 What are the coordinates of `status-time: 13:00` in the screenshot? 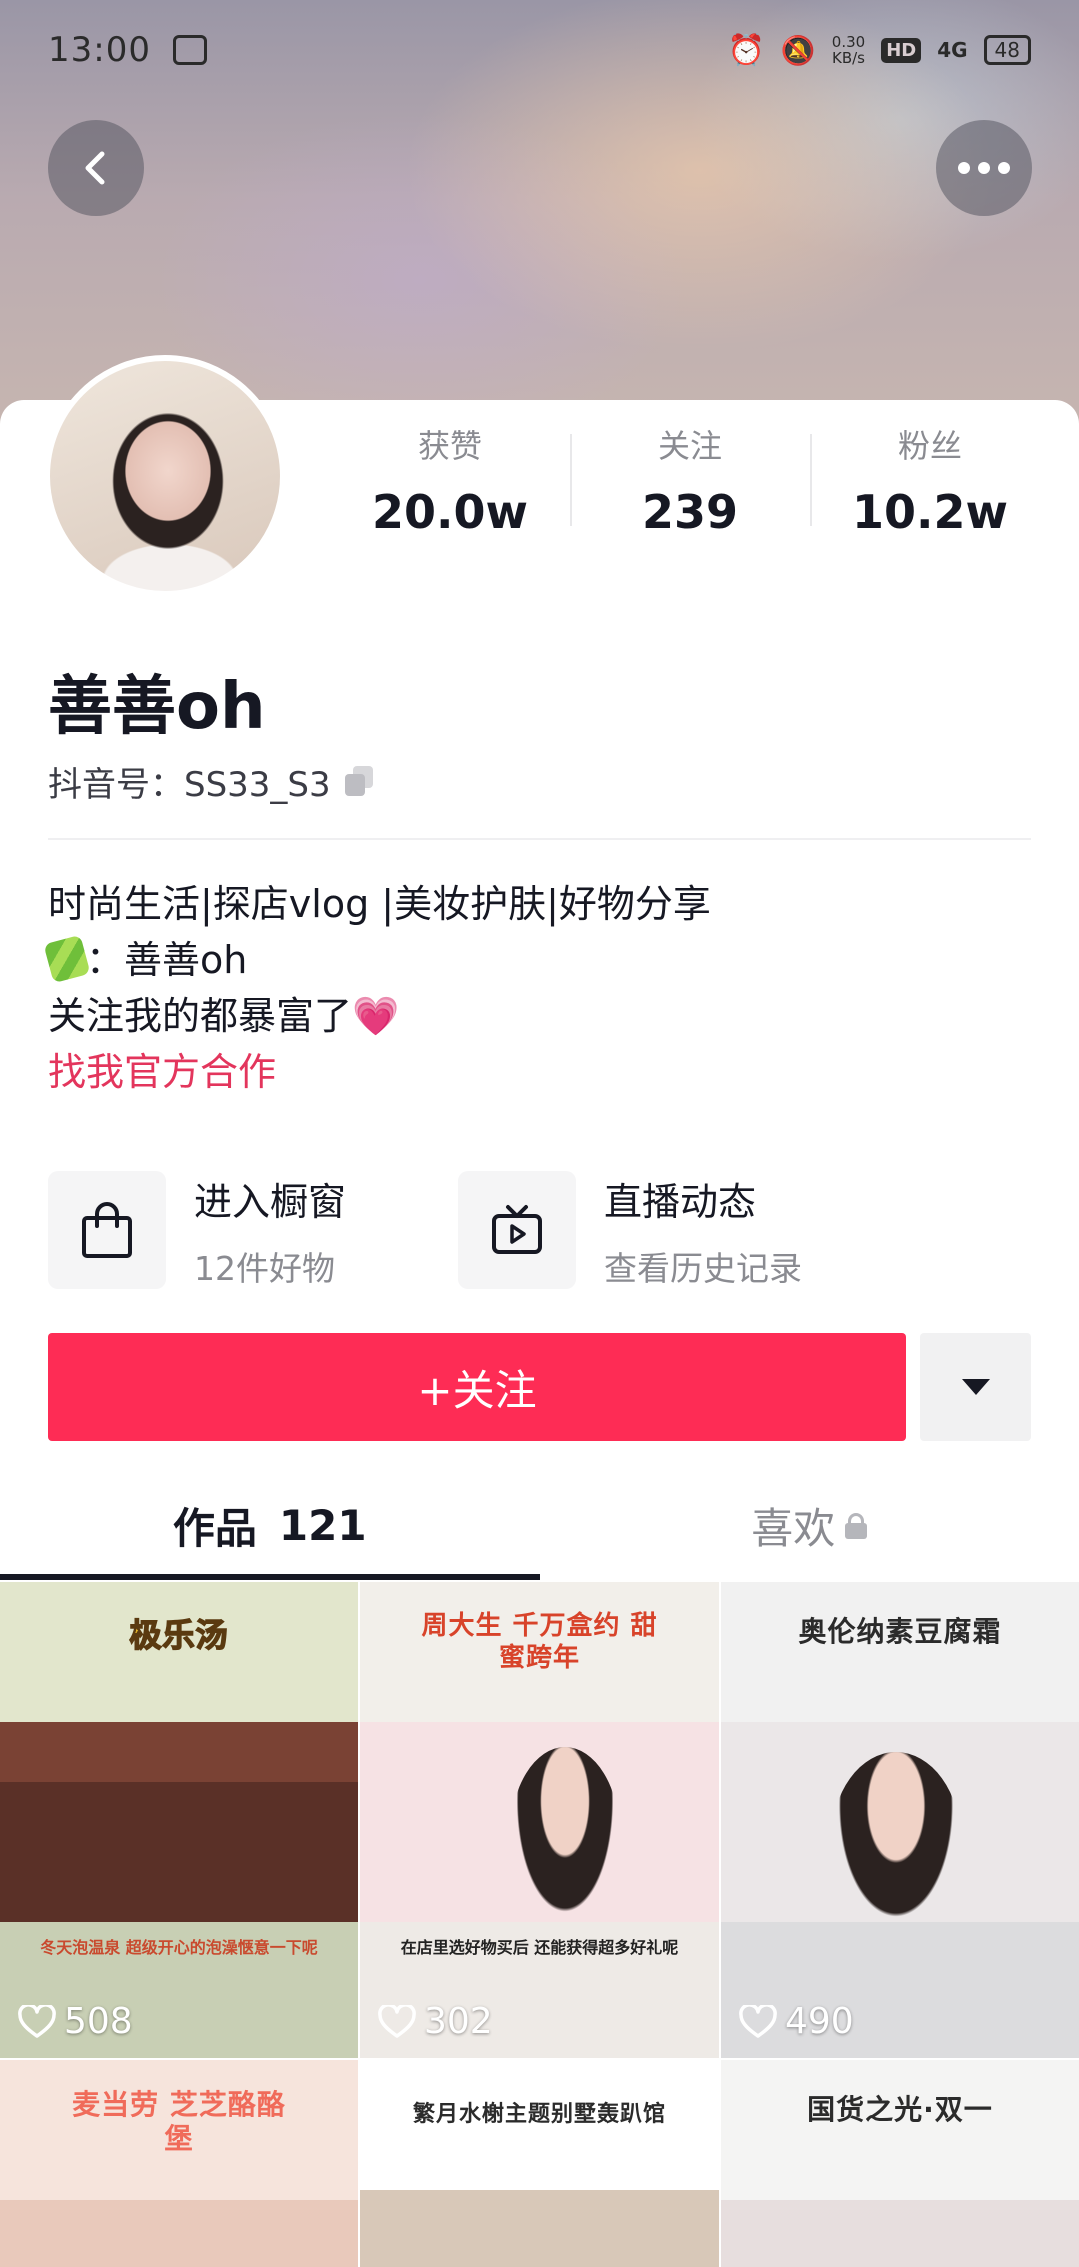 It's located at (99, 50).